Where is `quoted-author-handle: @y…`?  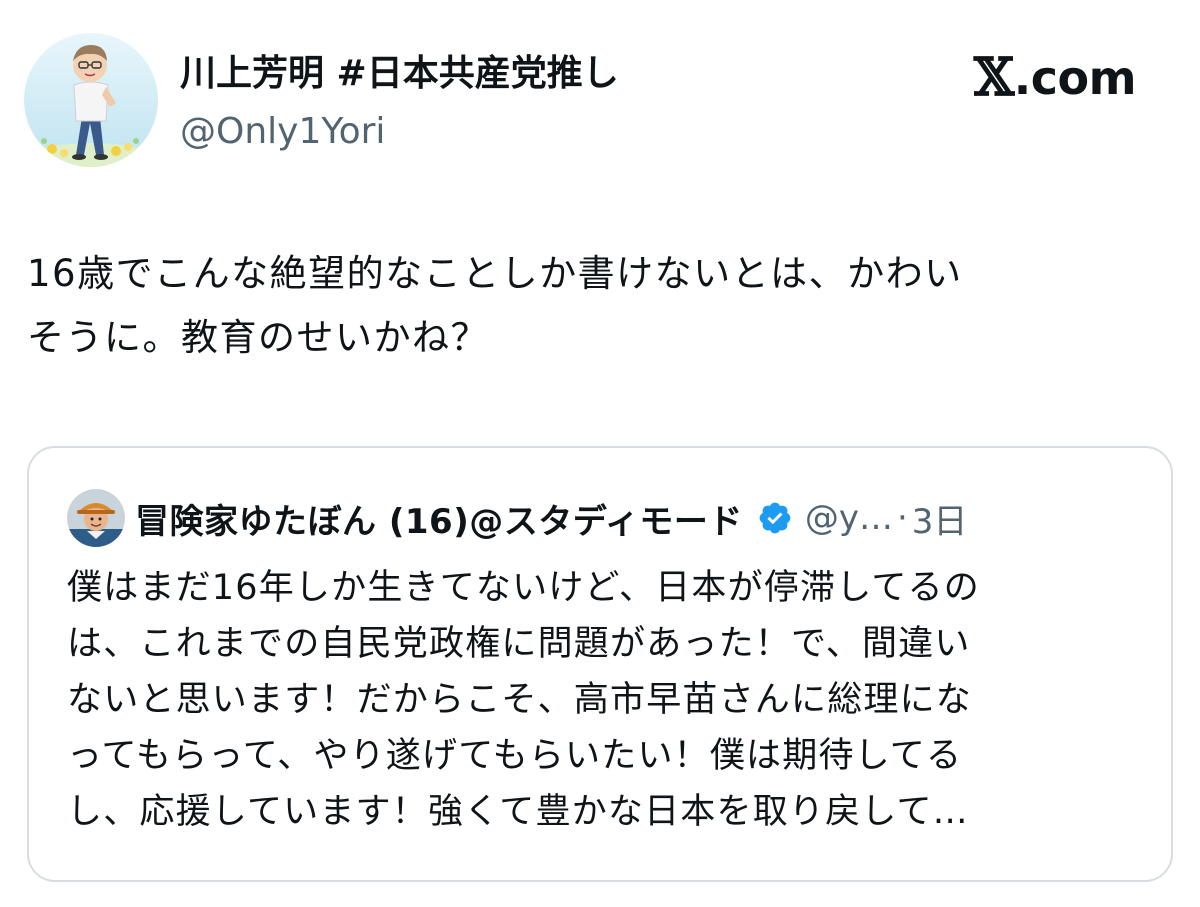
quoted-author-handle: @y… is located at coordinates (849, 518).